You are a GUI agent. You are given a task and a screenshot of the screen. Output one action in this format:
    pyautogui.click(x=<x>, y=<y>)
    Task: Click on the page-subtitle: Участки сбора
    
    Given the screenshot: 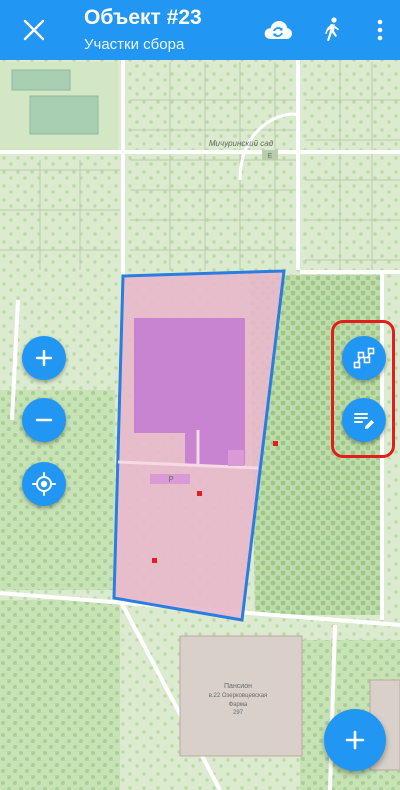 What is the action you would take?
    pyautogui.click(x=134, y=44)
    